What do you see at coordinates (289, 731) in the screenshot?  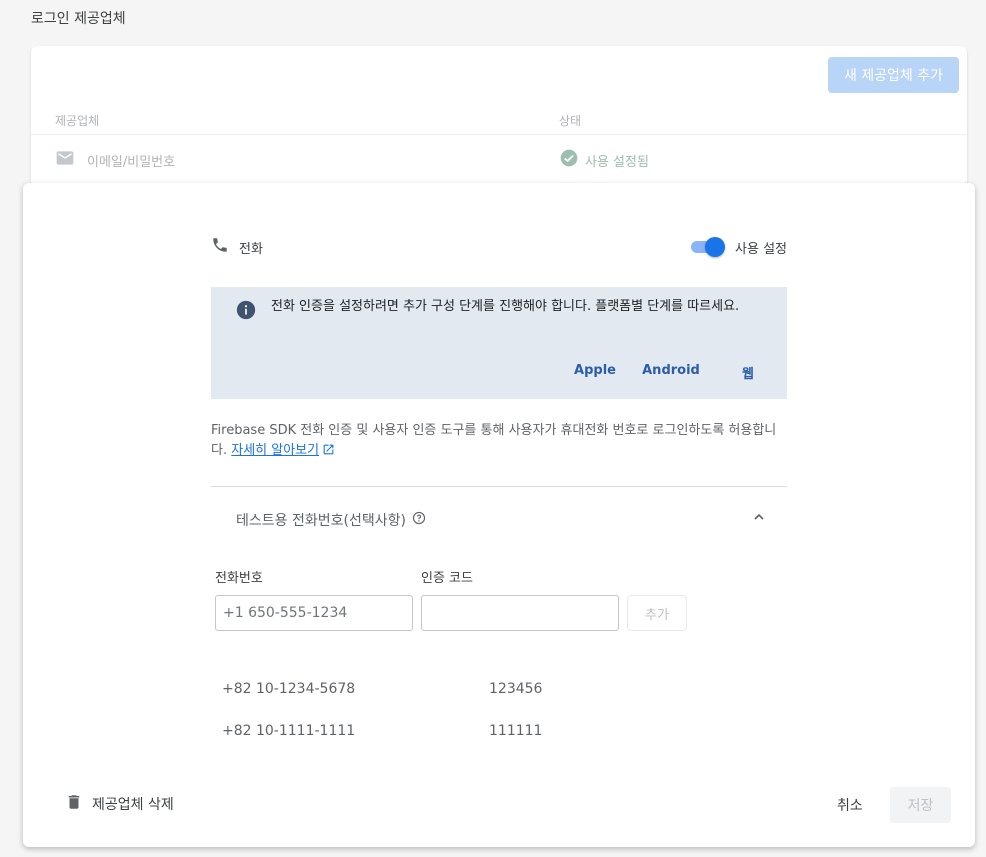 I see `test-phone: +82 10-1111-1111` at bounding box center [289, 731].